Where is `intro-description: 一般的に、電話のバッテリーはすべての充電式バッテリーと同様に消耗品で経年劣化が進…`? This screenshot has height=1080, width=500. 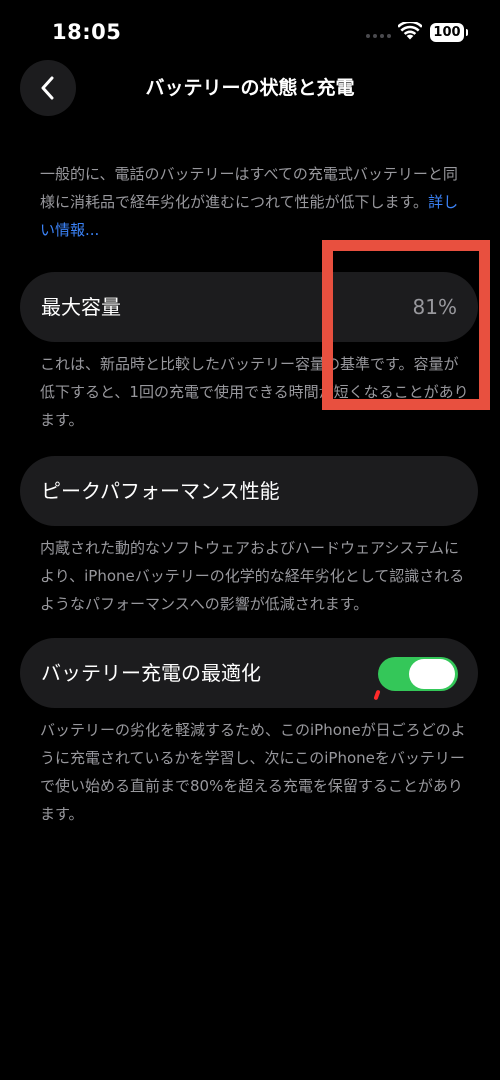
intro-description: 一般的に、電話のバッテリーはすべての充電式バッテリーと同様に消耗品で経年劣化が進… is located at coordinates (255, 202).